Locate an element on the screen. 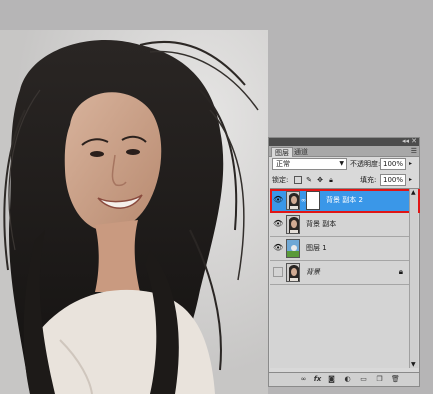 This screenshot has height=394, width=433. adjustment-layer-icon: ◐ is located at coordinates (347, 379).